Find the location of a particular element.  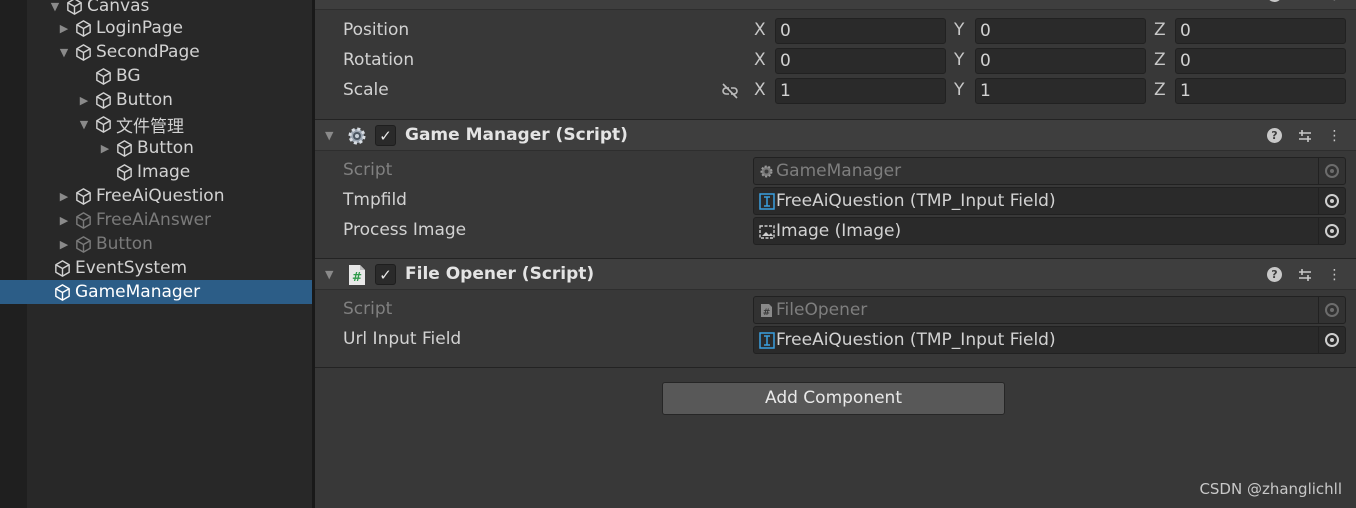

position-z-axis: Z is located at coordinates (1160, 30).